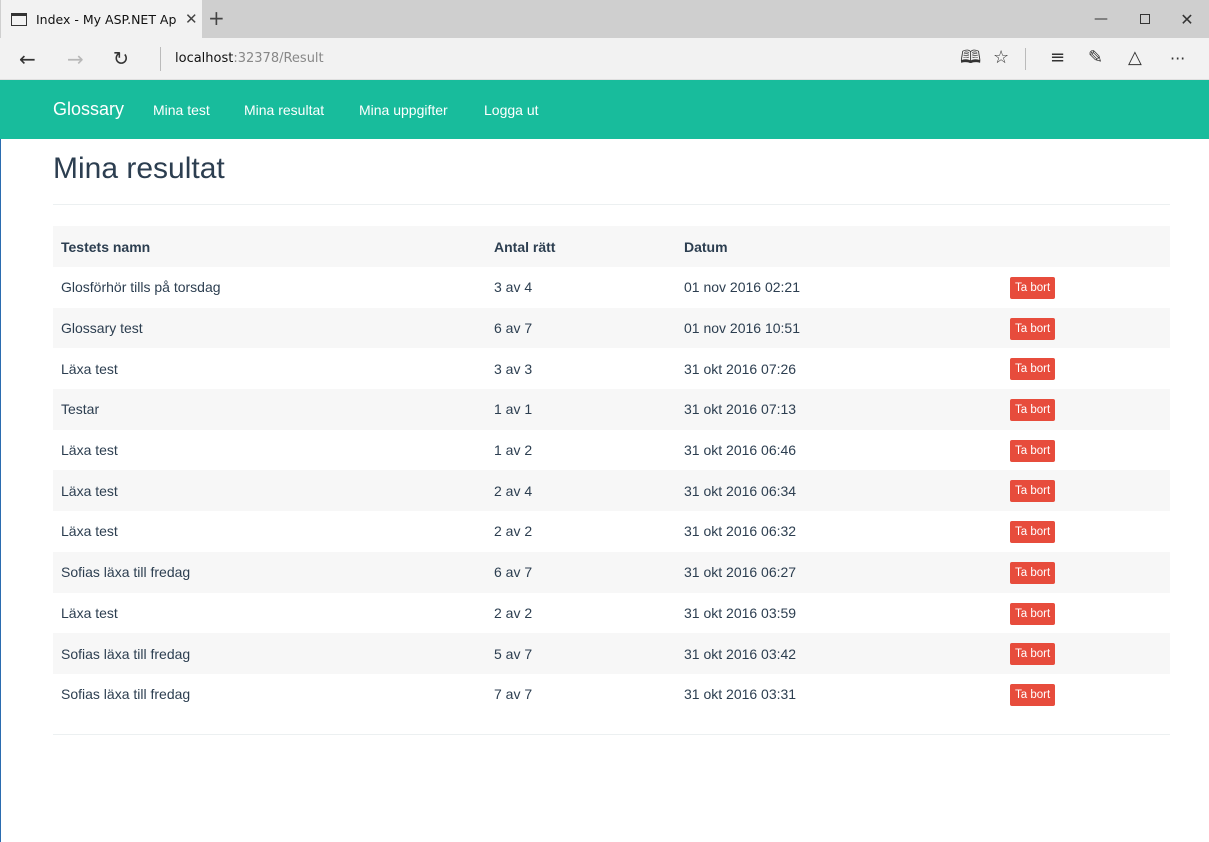 This screenshot has width=1209, height=842. I want to click on address-divider, so click(160, 59).